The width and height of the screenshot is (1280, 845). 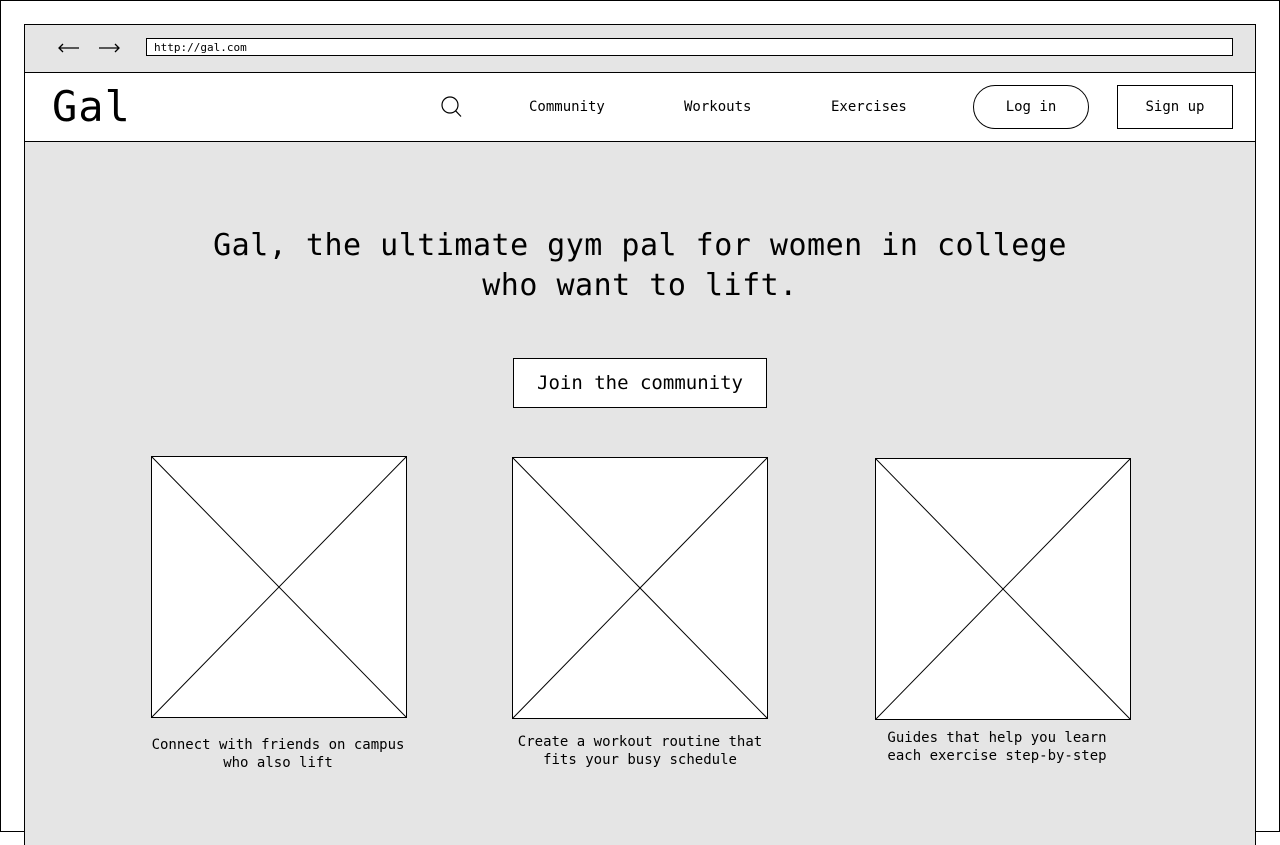 What do you see at coordinates (69, 48) in the screenshot?
I see `arrow-left-icon` at bounding box center [69, 48].